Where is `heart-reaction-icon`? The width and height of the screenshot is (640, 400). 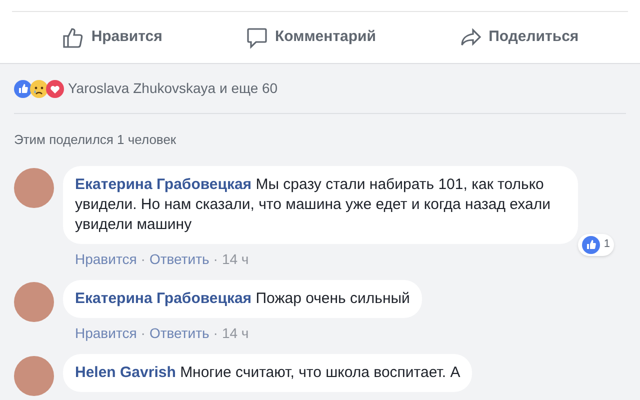
heart-reaction-icon is located at coordinates (55, 89).